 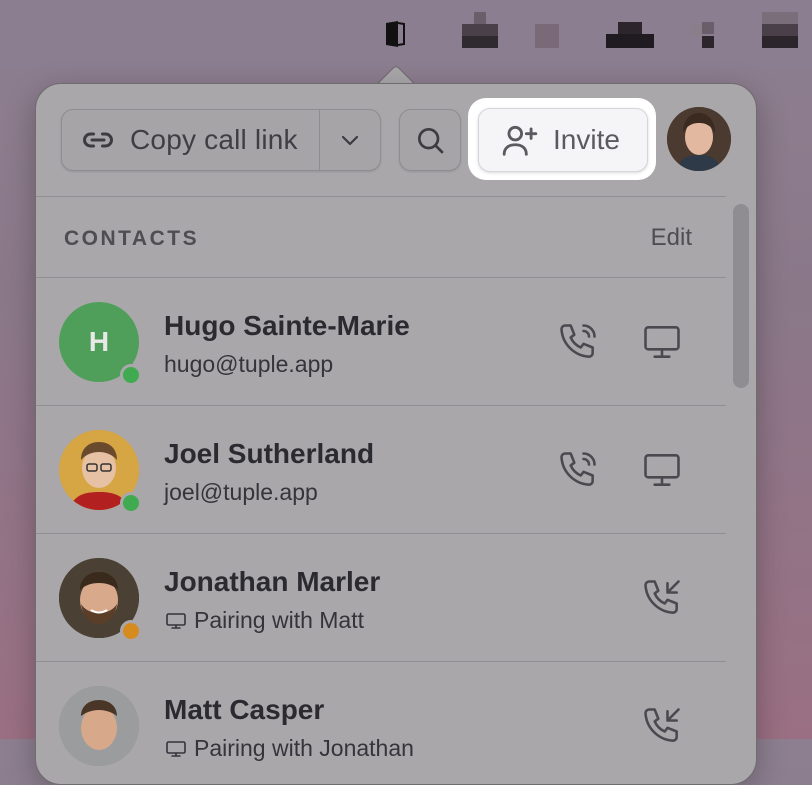 I want to click on avatar, so click(x=99, y=726).